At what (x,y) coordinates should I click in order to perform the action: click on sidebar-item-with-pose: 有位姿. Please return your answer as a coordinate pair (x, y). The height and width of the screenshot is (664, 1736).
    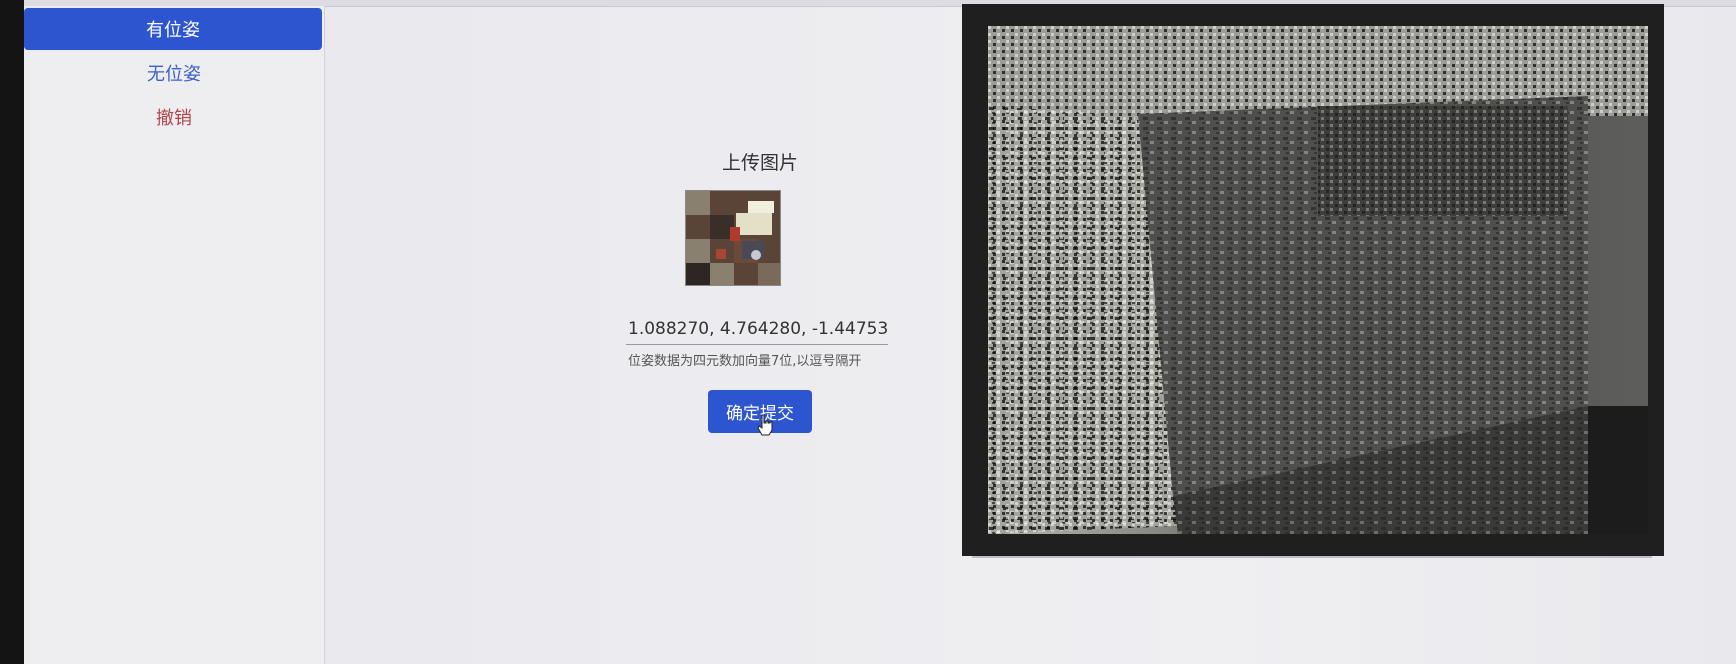
    Looking at the image, I should click on (173, 29).